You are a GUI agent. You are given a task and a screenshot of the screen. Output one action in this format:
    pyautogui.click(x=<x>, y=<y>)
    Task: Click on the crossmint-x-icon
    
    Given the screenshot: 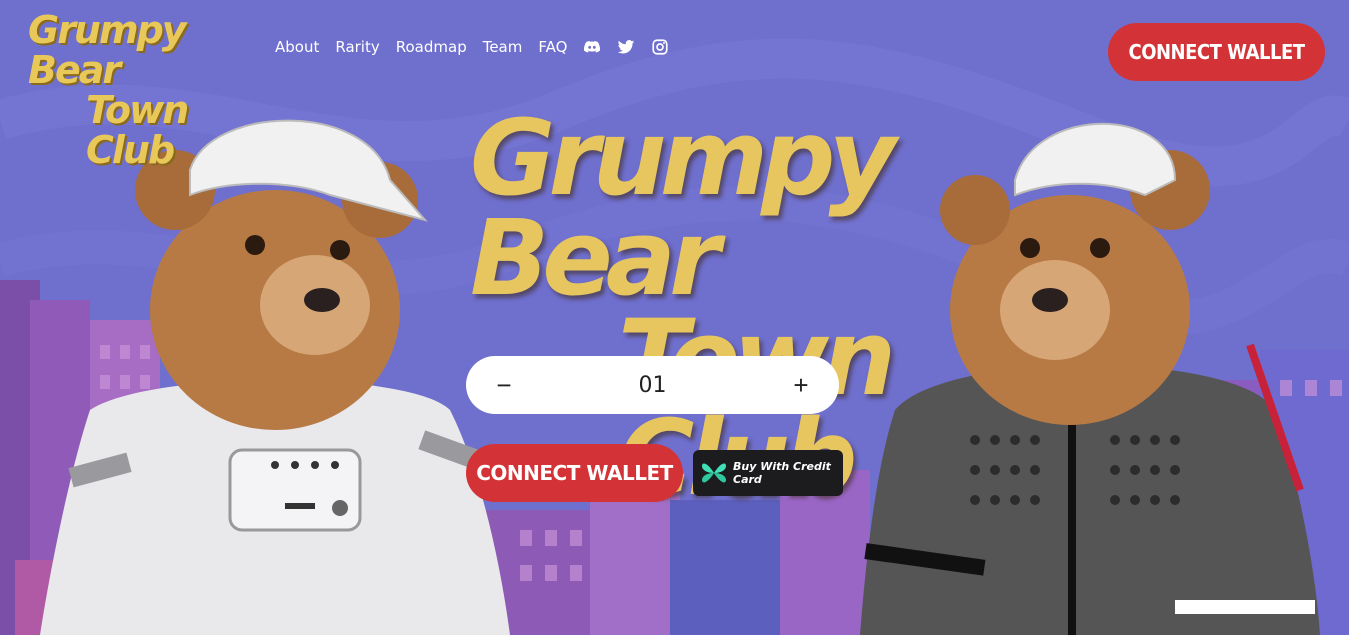 What is the action you would take?
    pyautogui.click(x=714, y=473)
    